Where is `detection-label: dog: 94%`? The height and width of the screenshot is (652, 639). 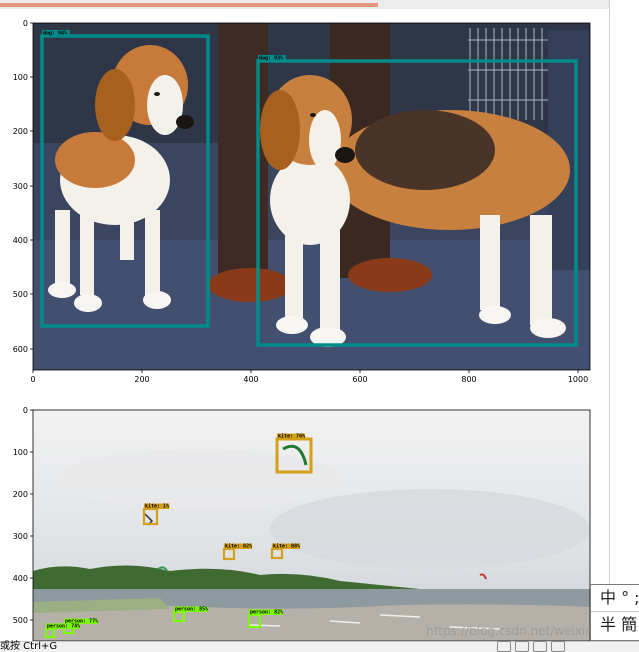 detection-label: dog: 94% is located at coordinates (55, 34).